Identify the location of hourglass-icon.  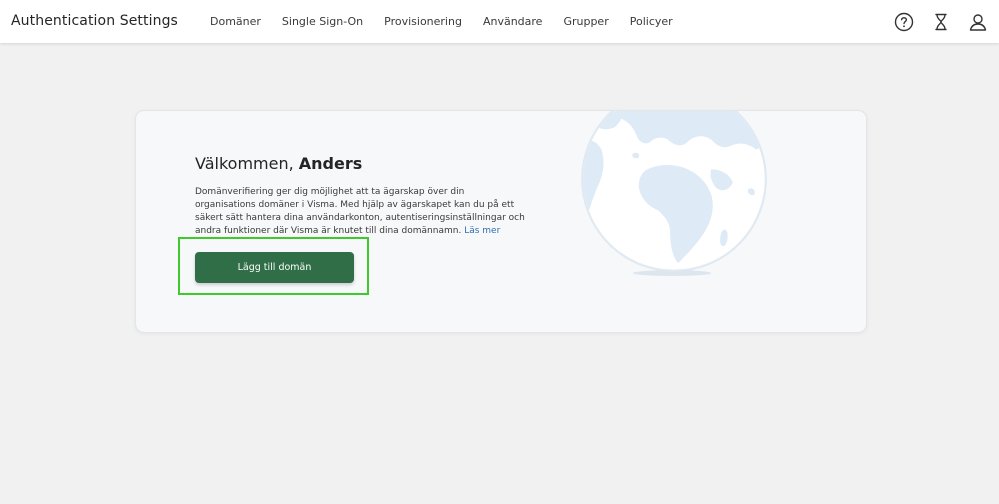
(941, 22).